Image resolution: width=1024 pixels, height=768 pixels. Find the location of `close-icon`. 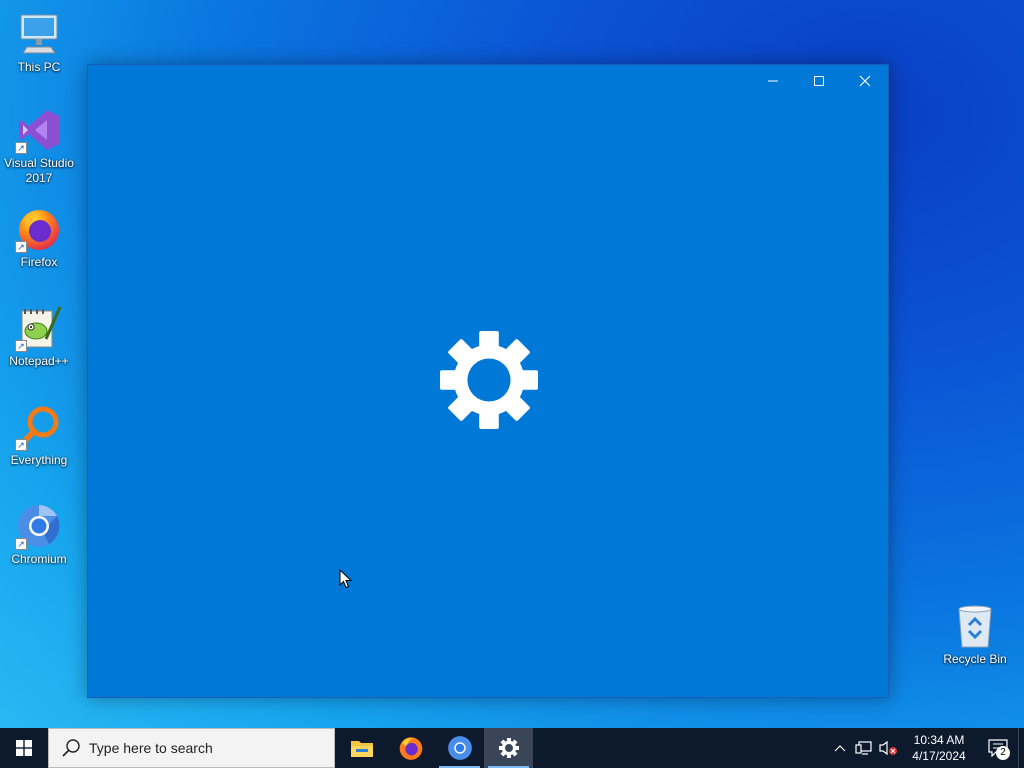

close-icon is located at coordinates (865, 81).